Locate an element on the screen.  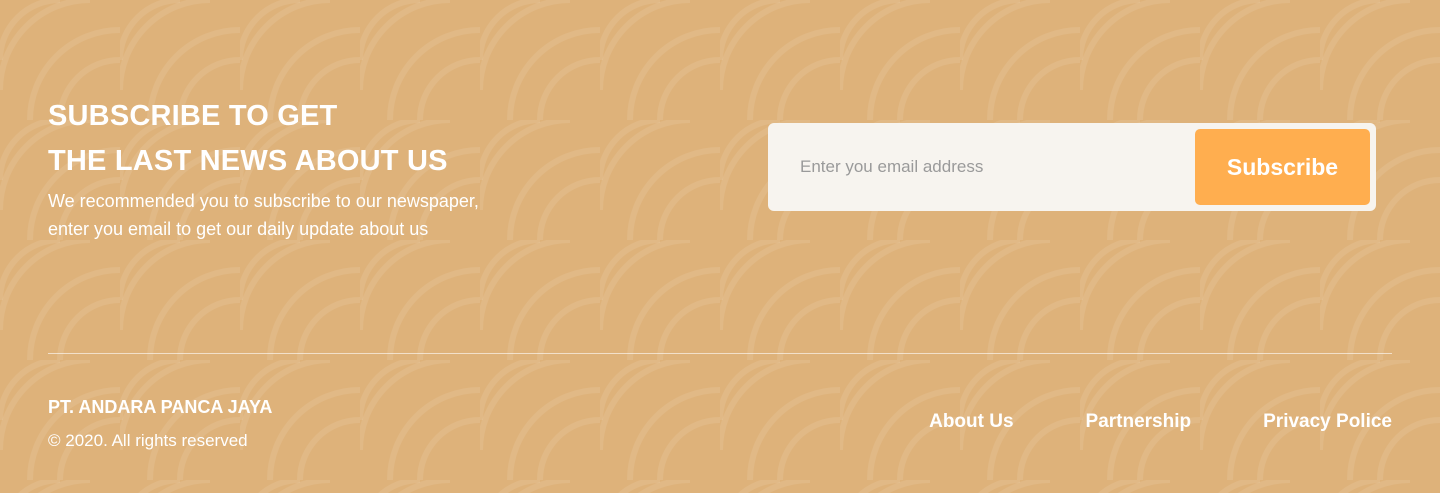
link-about-us: About Us is located at coordinates (971, 422).